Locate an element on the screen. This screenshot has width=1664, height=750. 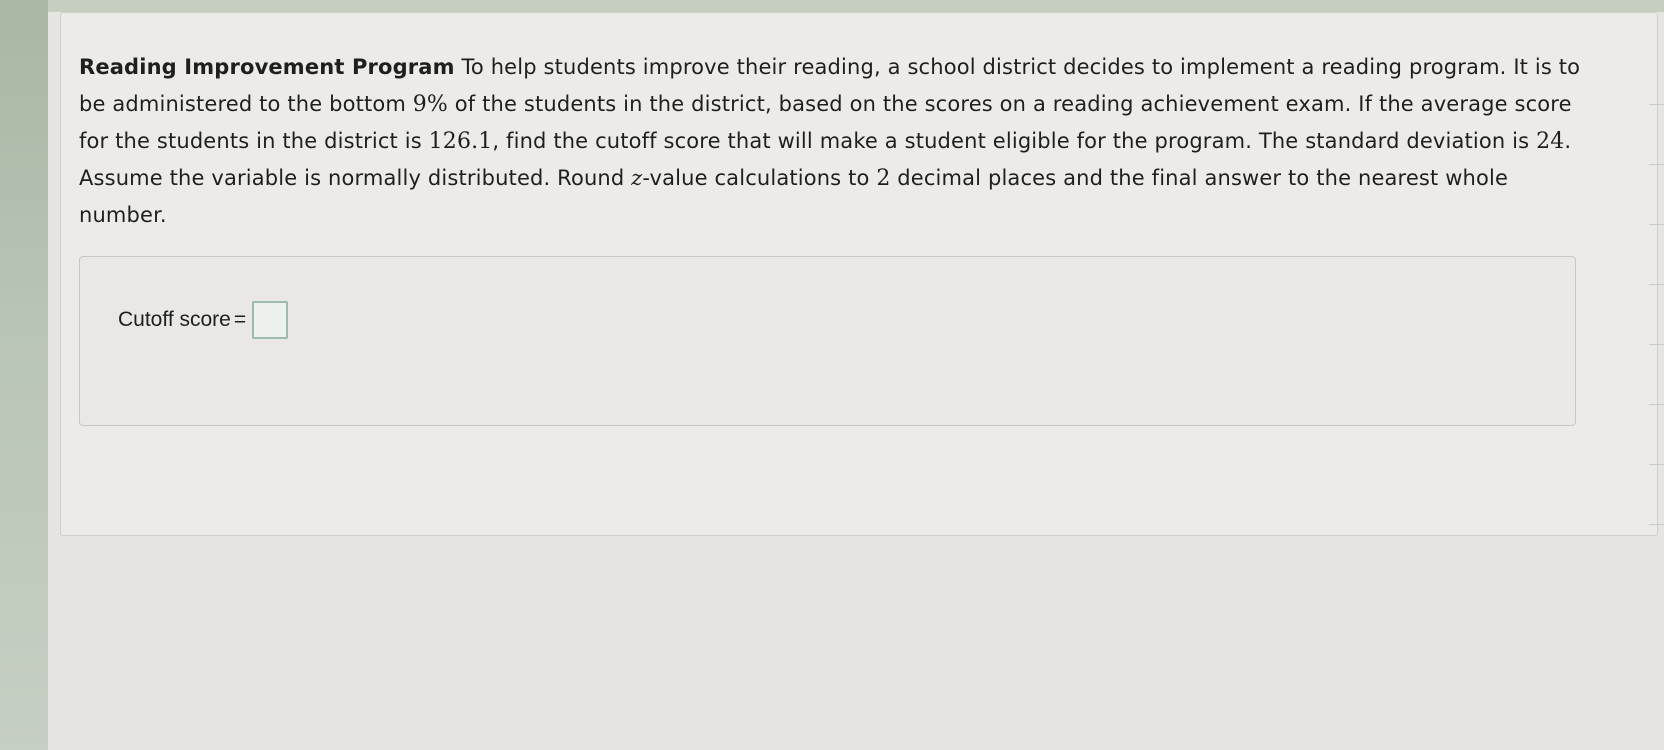
print-button is located at coordinates (1656, 375).